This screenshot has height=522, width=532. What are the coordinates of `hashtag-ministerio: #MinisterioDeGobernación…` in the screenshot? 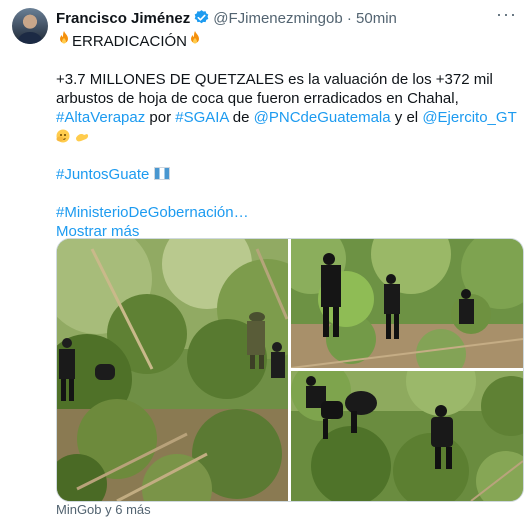 It's located at (152, 212).